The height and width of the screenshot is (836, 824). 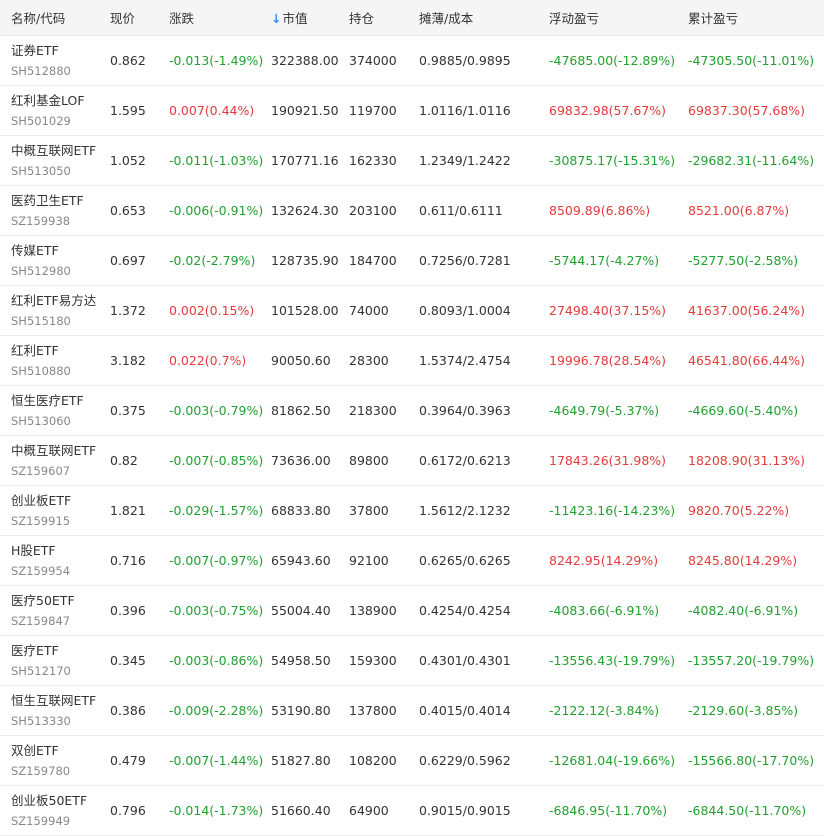 What do you see at coordinates (41, 770) in the screenshot?
I see `fund-code: SZ159780` at bounding box center [41, 770].